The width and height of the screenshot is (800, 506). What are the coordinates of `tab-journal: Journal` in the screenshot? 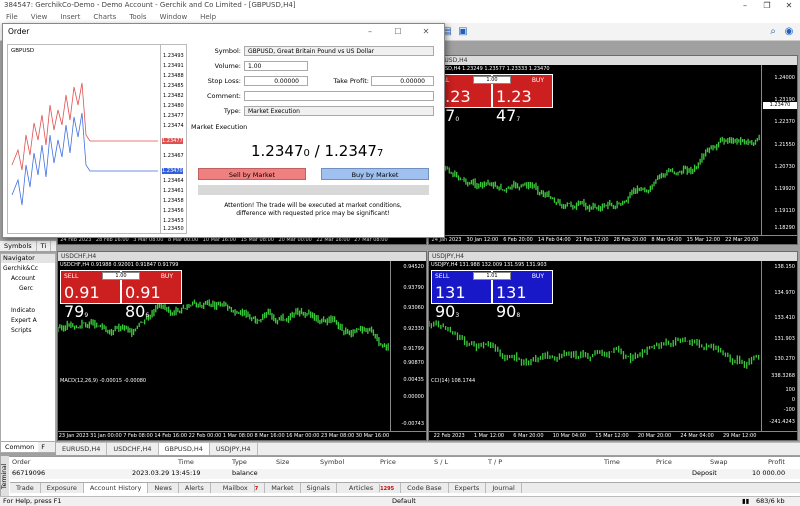 It's located at (504, 488).